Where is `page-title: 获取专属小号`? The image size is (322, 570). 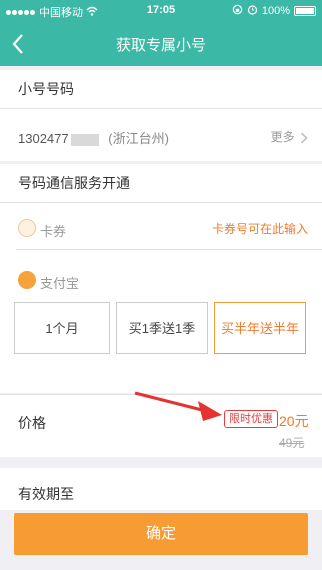 page-title: 获取专属小号 is located at coordinates (160, 45).